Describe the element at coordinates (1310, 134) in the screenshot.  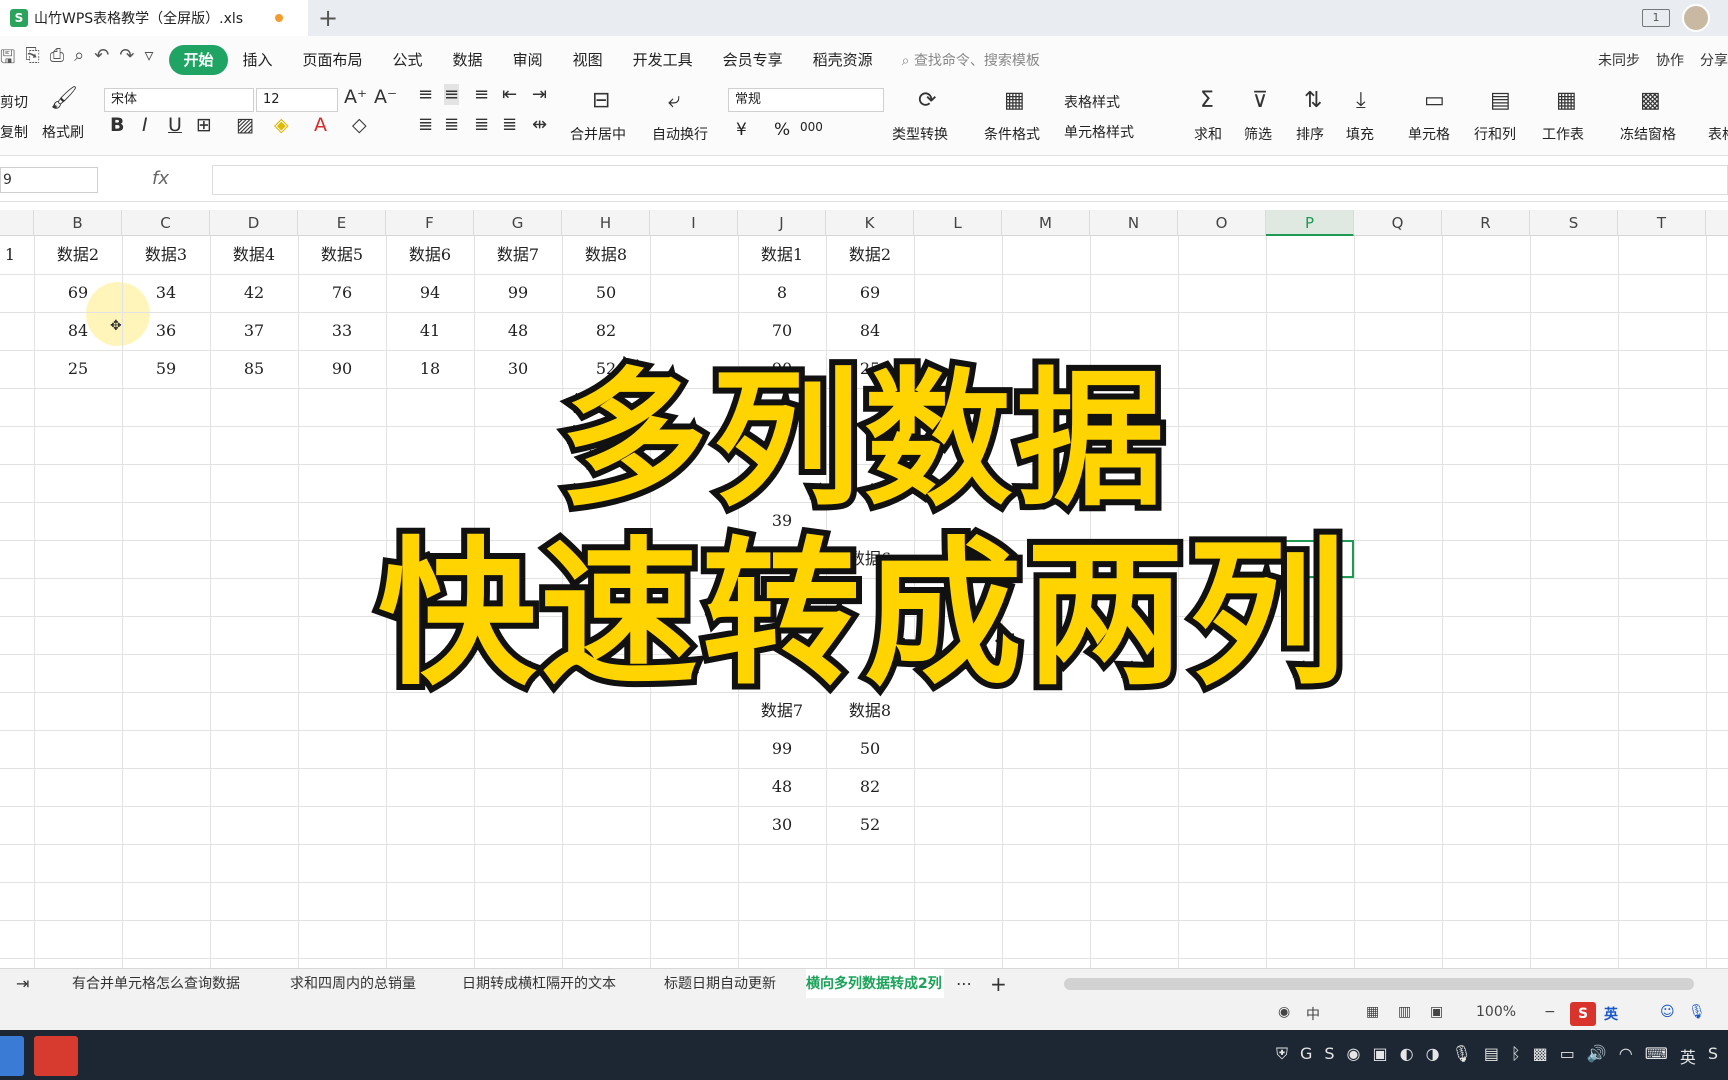
I see `sort-button: 排序` at that location.